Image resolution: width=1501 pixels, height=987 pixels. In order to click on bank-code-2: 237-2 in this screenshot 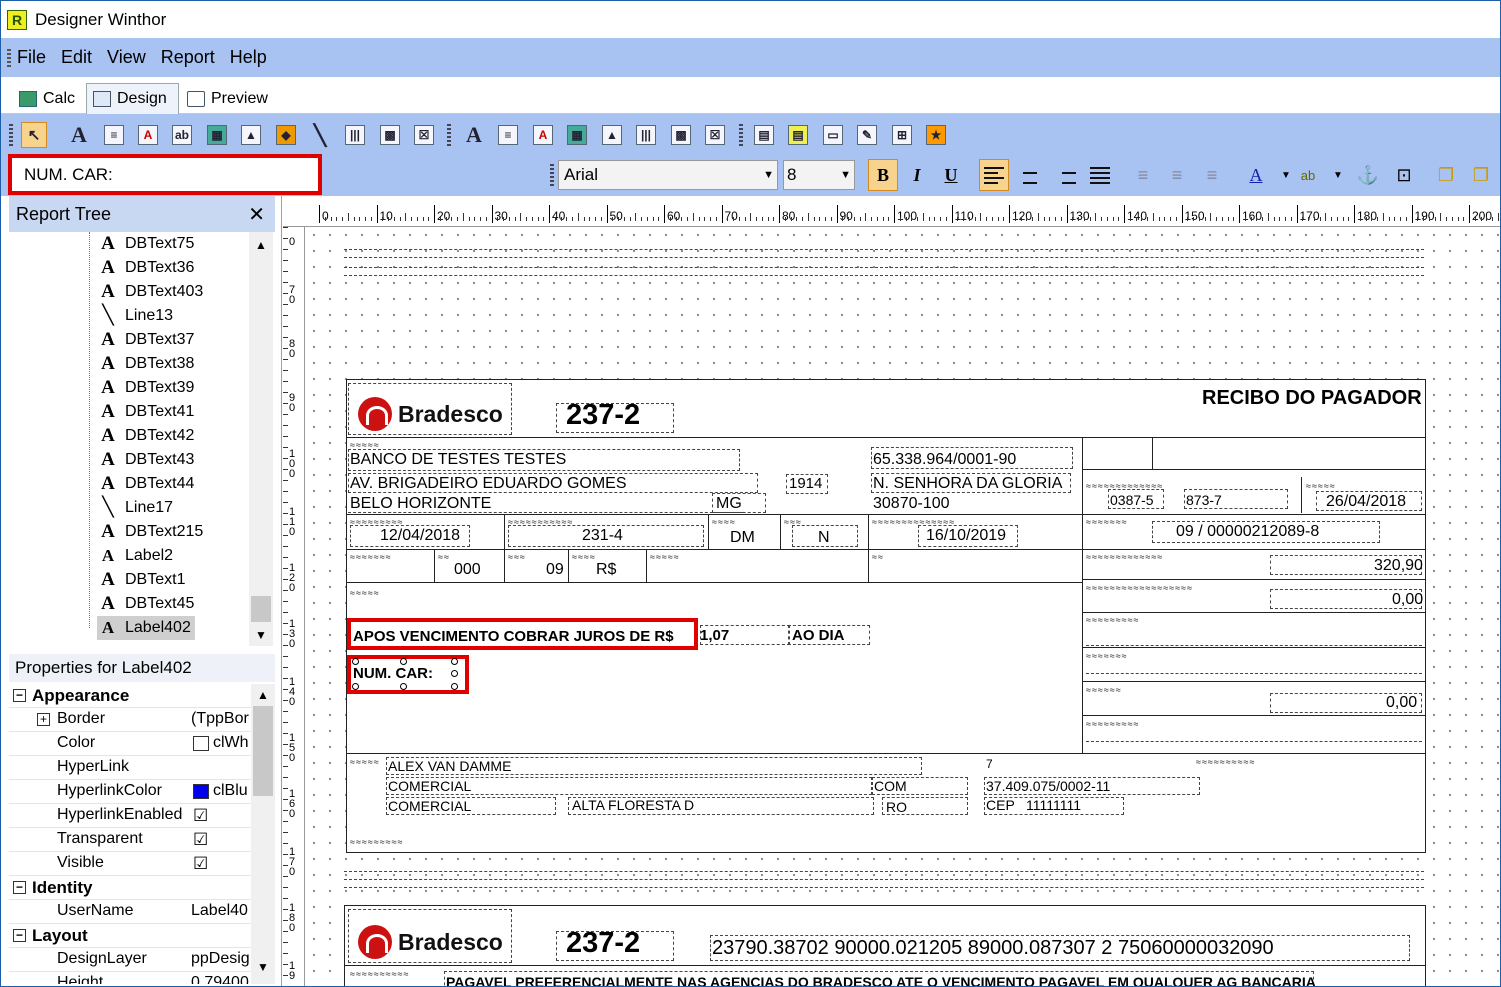, I will do `click(603, 943)`.